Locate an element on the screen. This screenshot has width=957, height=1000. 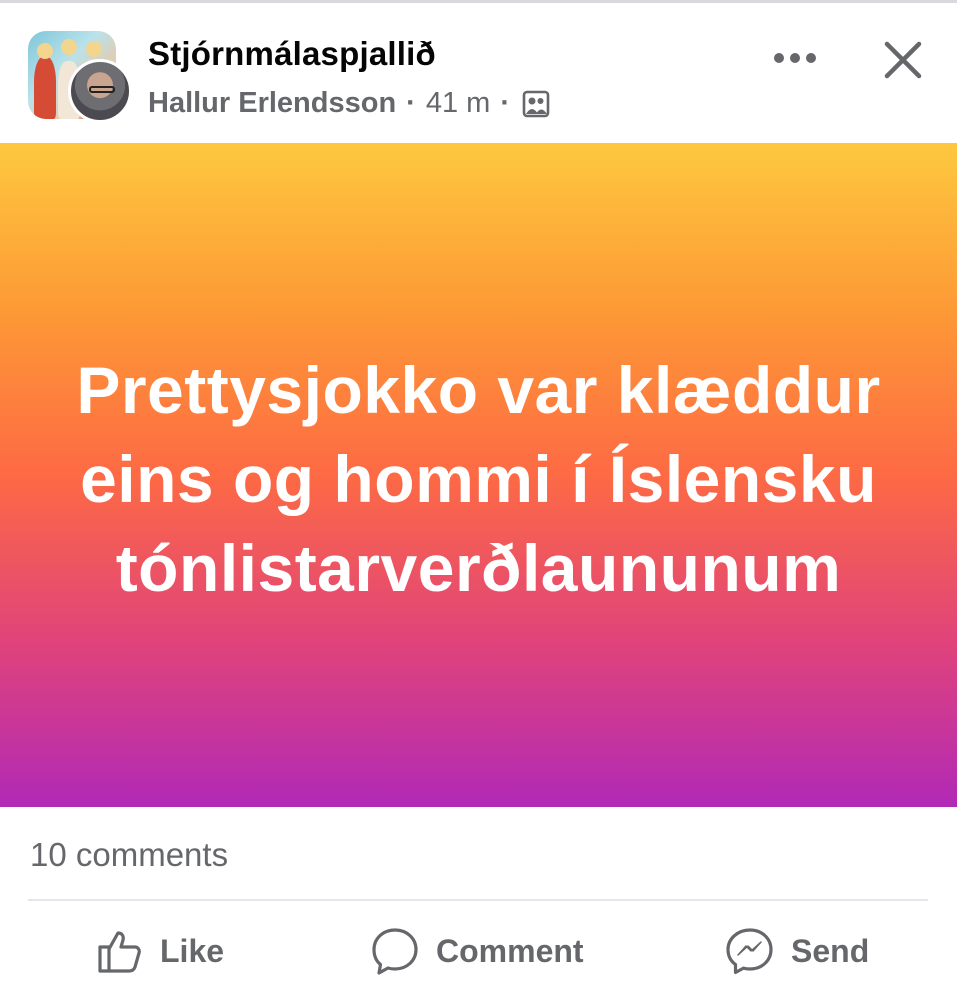
close-icon is located at coordinates (903, 60).